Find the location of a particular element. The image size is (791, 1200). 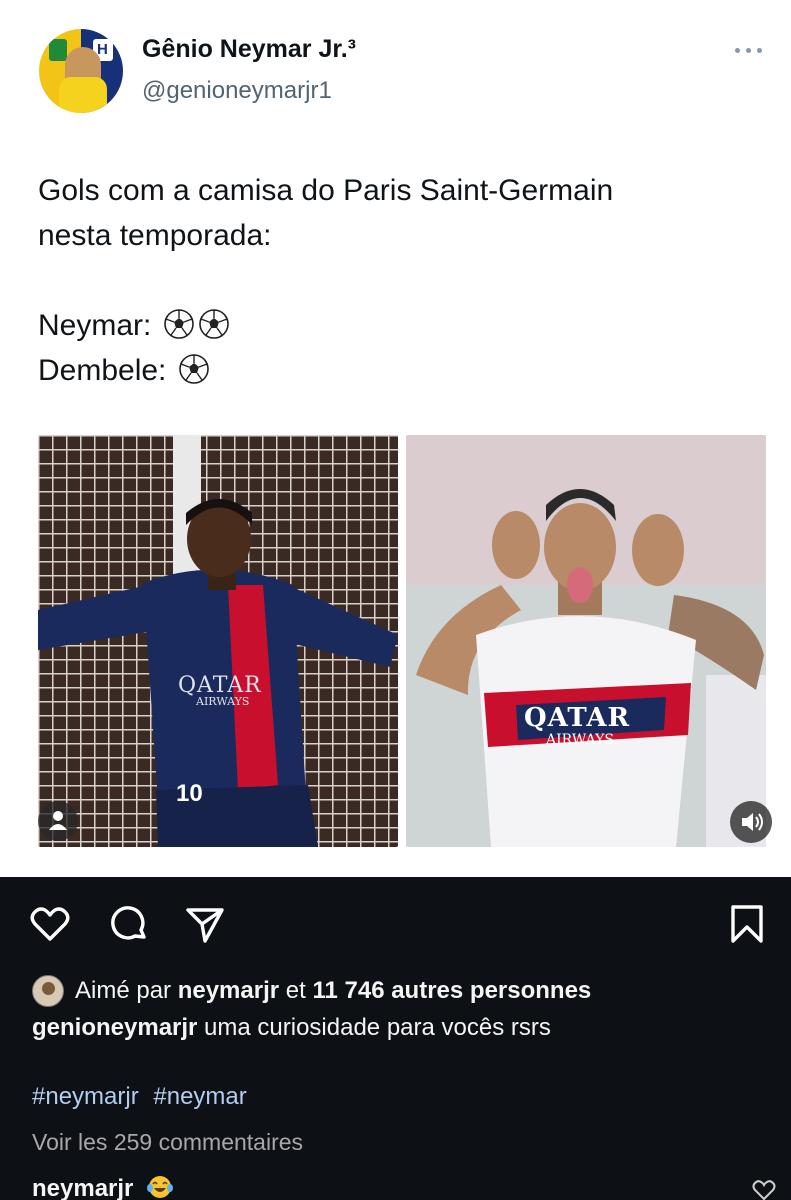

tweet-text-line: nesta temporada: is located at coordinates (155, 235).